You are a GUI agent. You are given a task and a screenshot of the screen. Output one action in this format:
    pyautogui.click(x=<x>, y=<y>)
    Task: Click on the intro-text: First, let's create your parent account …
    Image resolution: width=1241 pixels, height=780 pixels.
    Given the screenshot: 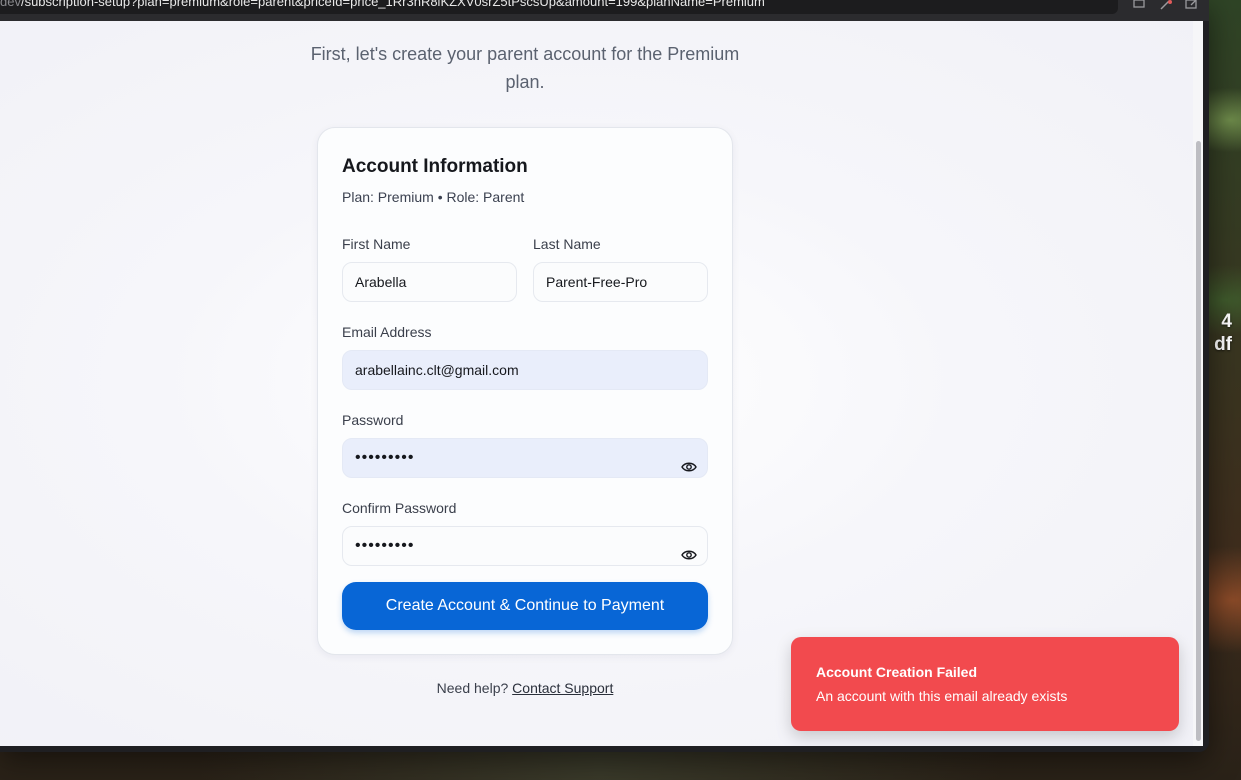 What is the action you would take?
    pyautogui.click(x=525, y=68)
    